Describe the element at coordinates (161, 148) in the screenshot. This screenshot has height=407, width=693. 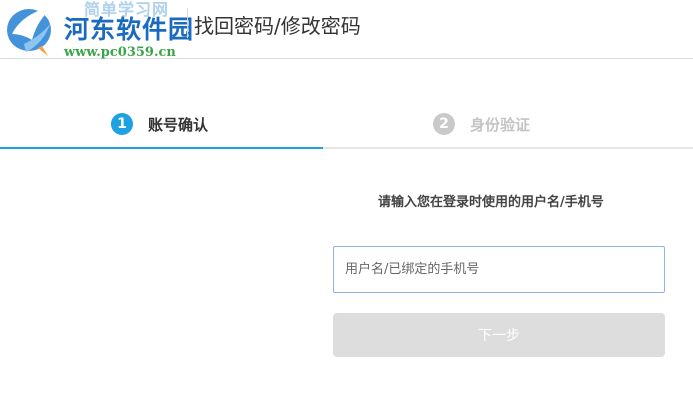
I see `step-active-underline` at that location.